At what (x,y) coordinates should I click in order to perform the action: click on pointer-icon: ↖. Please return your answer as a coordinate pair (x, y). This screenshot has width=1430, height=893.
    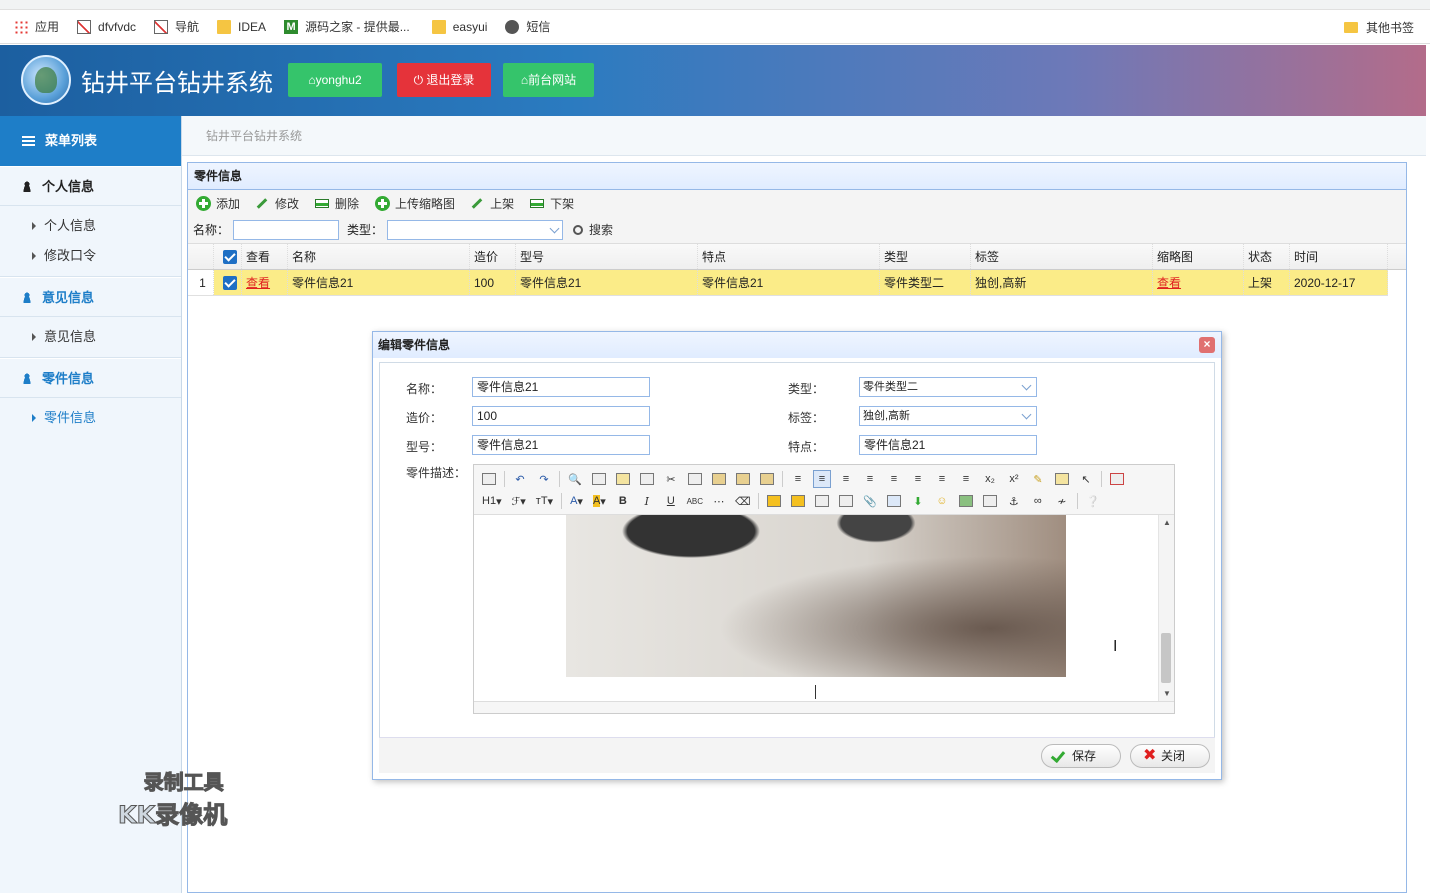
    Looking at the image, I should click on (1086, 479).